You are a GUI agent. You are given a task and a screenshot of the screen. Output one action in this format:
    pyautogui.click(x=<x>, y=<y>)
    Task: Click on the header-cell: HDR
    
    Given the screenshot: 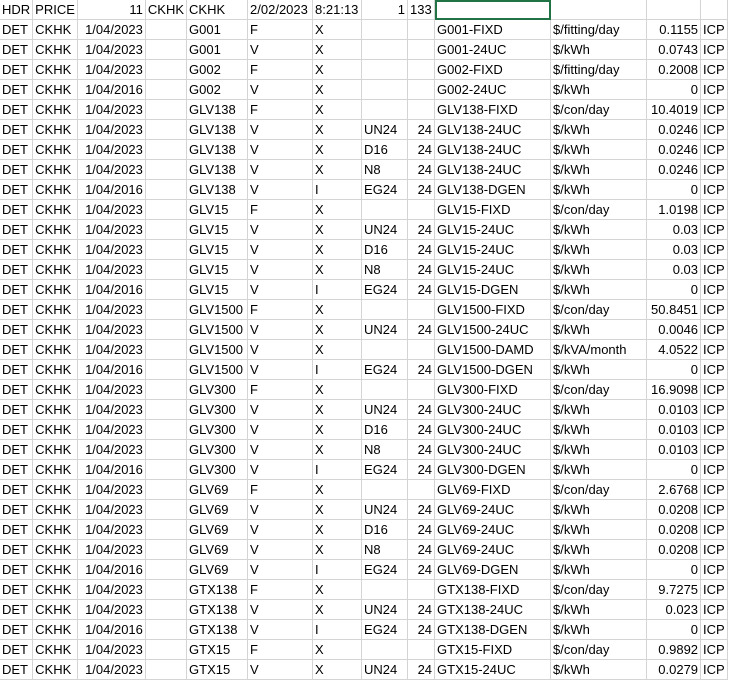 What is the action you would take?
    pyautogui.click(x=17, y=10)
    